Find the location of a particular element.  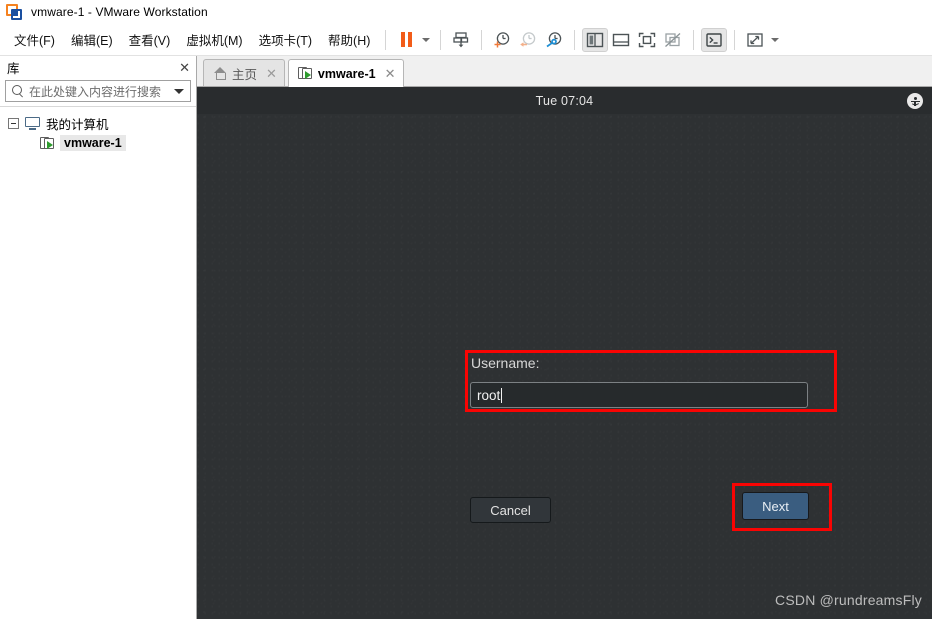

stretch-button is located at coordinates (755, 40).